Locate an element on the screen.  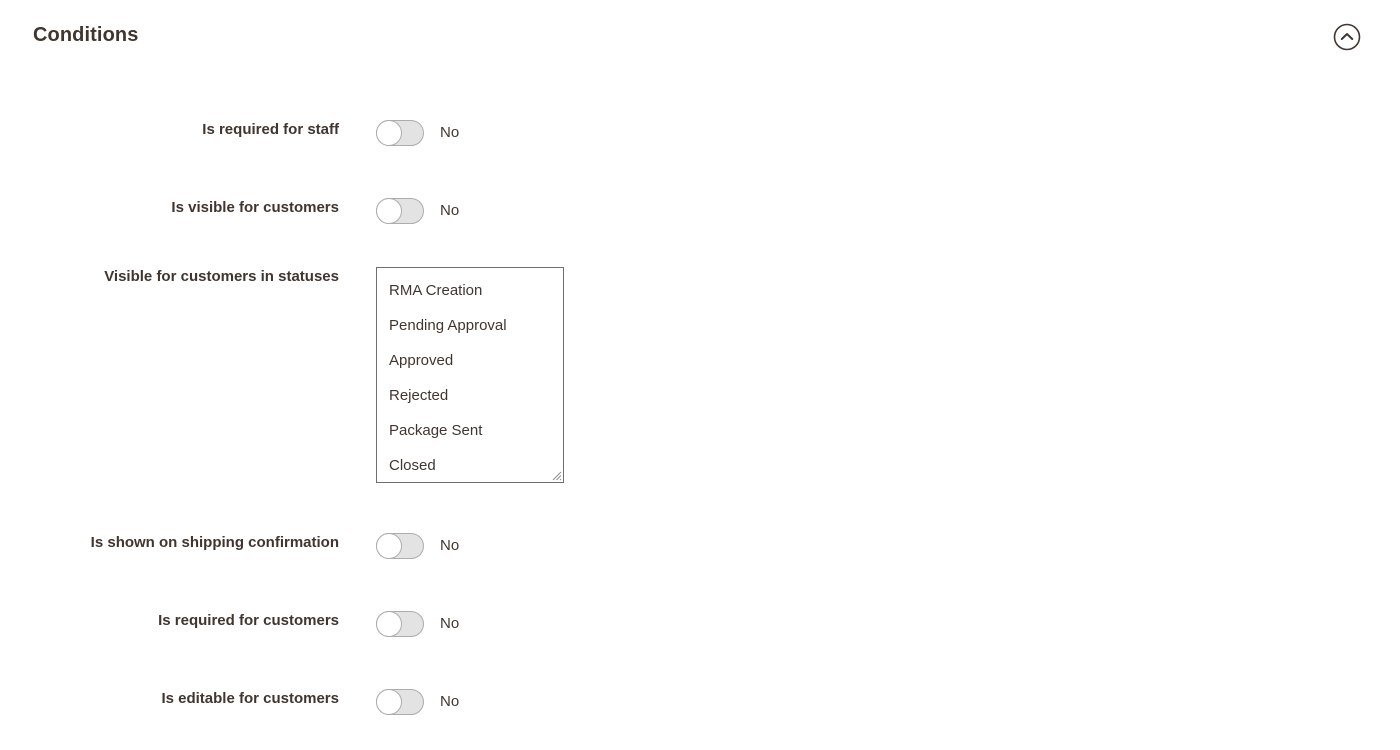
toggle-is-required-for-customers is located at coordinates (400, 624).